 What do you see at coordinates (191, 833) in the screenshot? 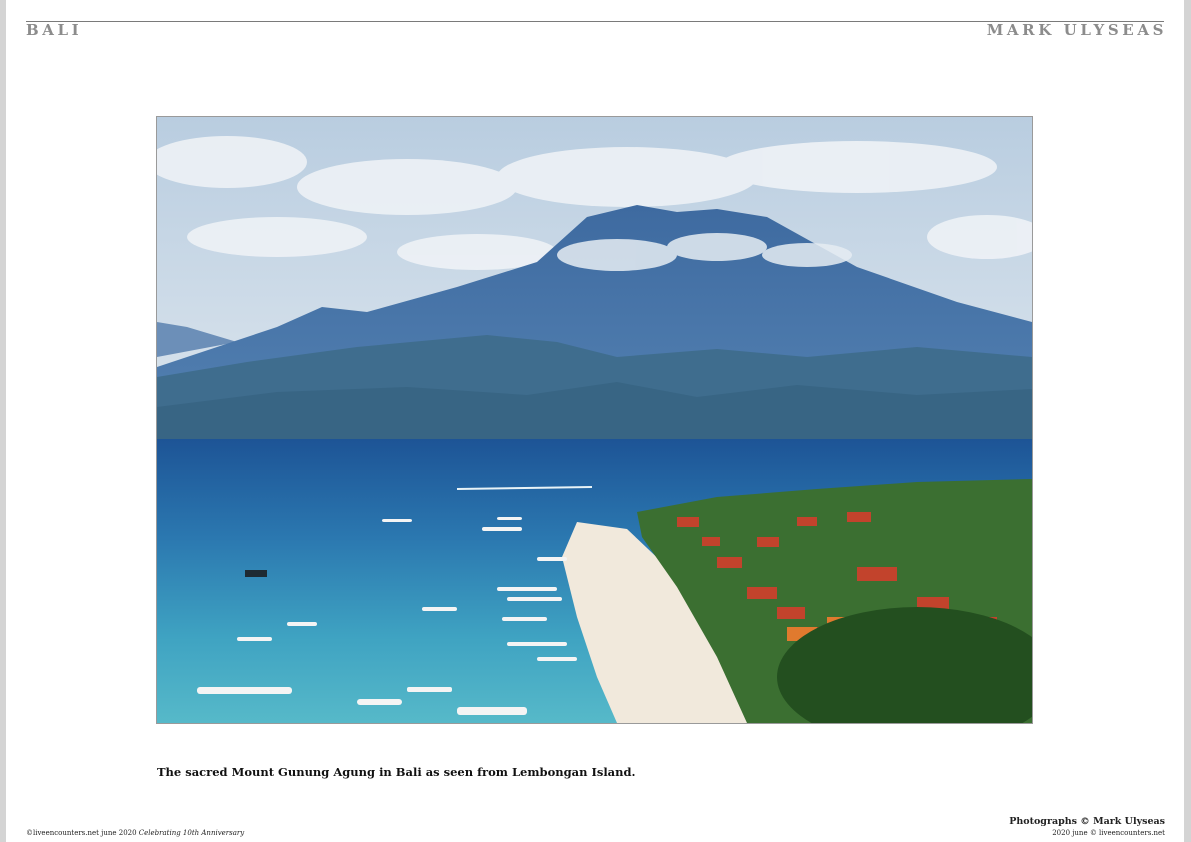
I see `footer-anniversary: Celebrating 10th Anniversary` at bounding box center [191, 833].